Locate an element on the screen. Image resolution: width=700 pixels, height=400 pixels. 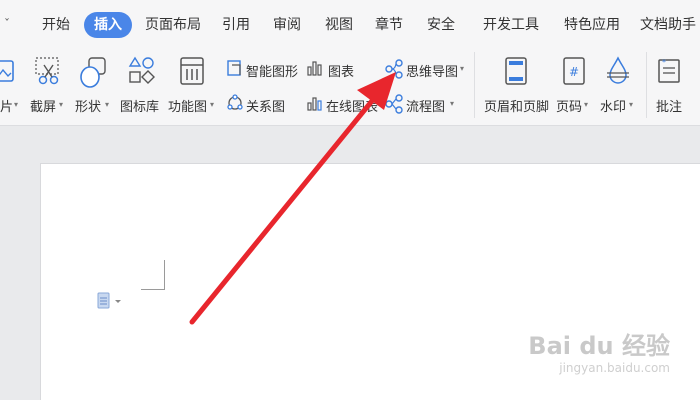
mind-map-label: 思维导图 is located at coordinates (432, 72).